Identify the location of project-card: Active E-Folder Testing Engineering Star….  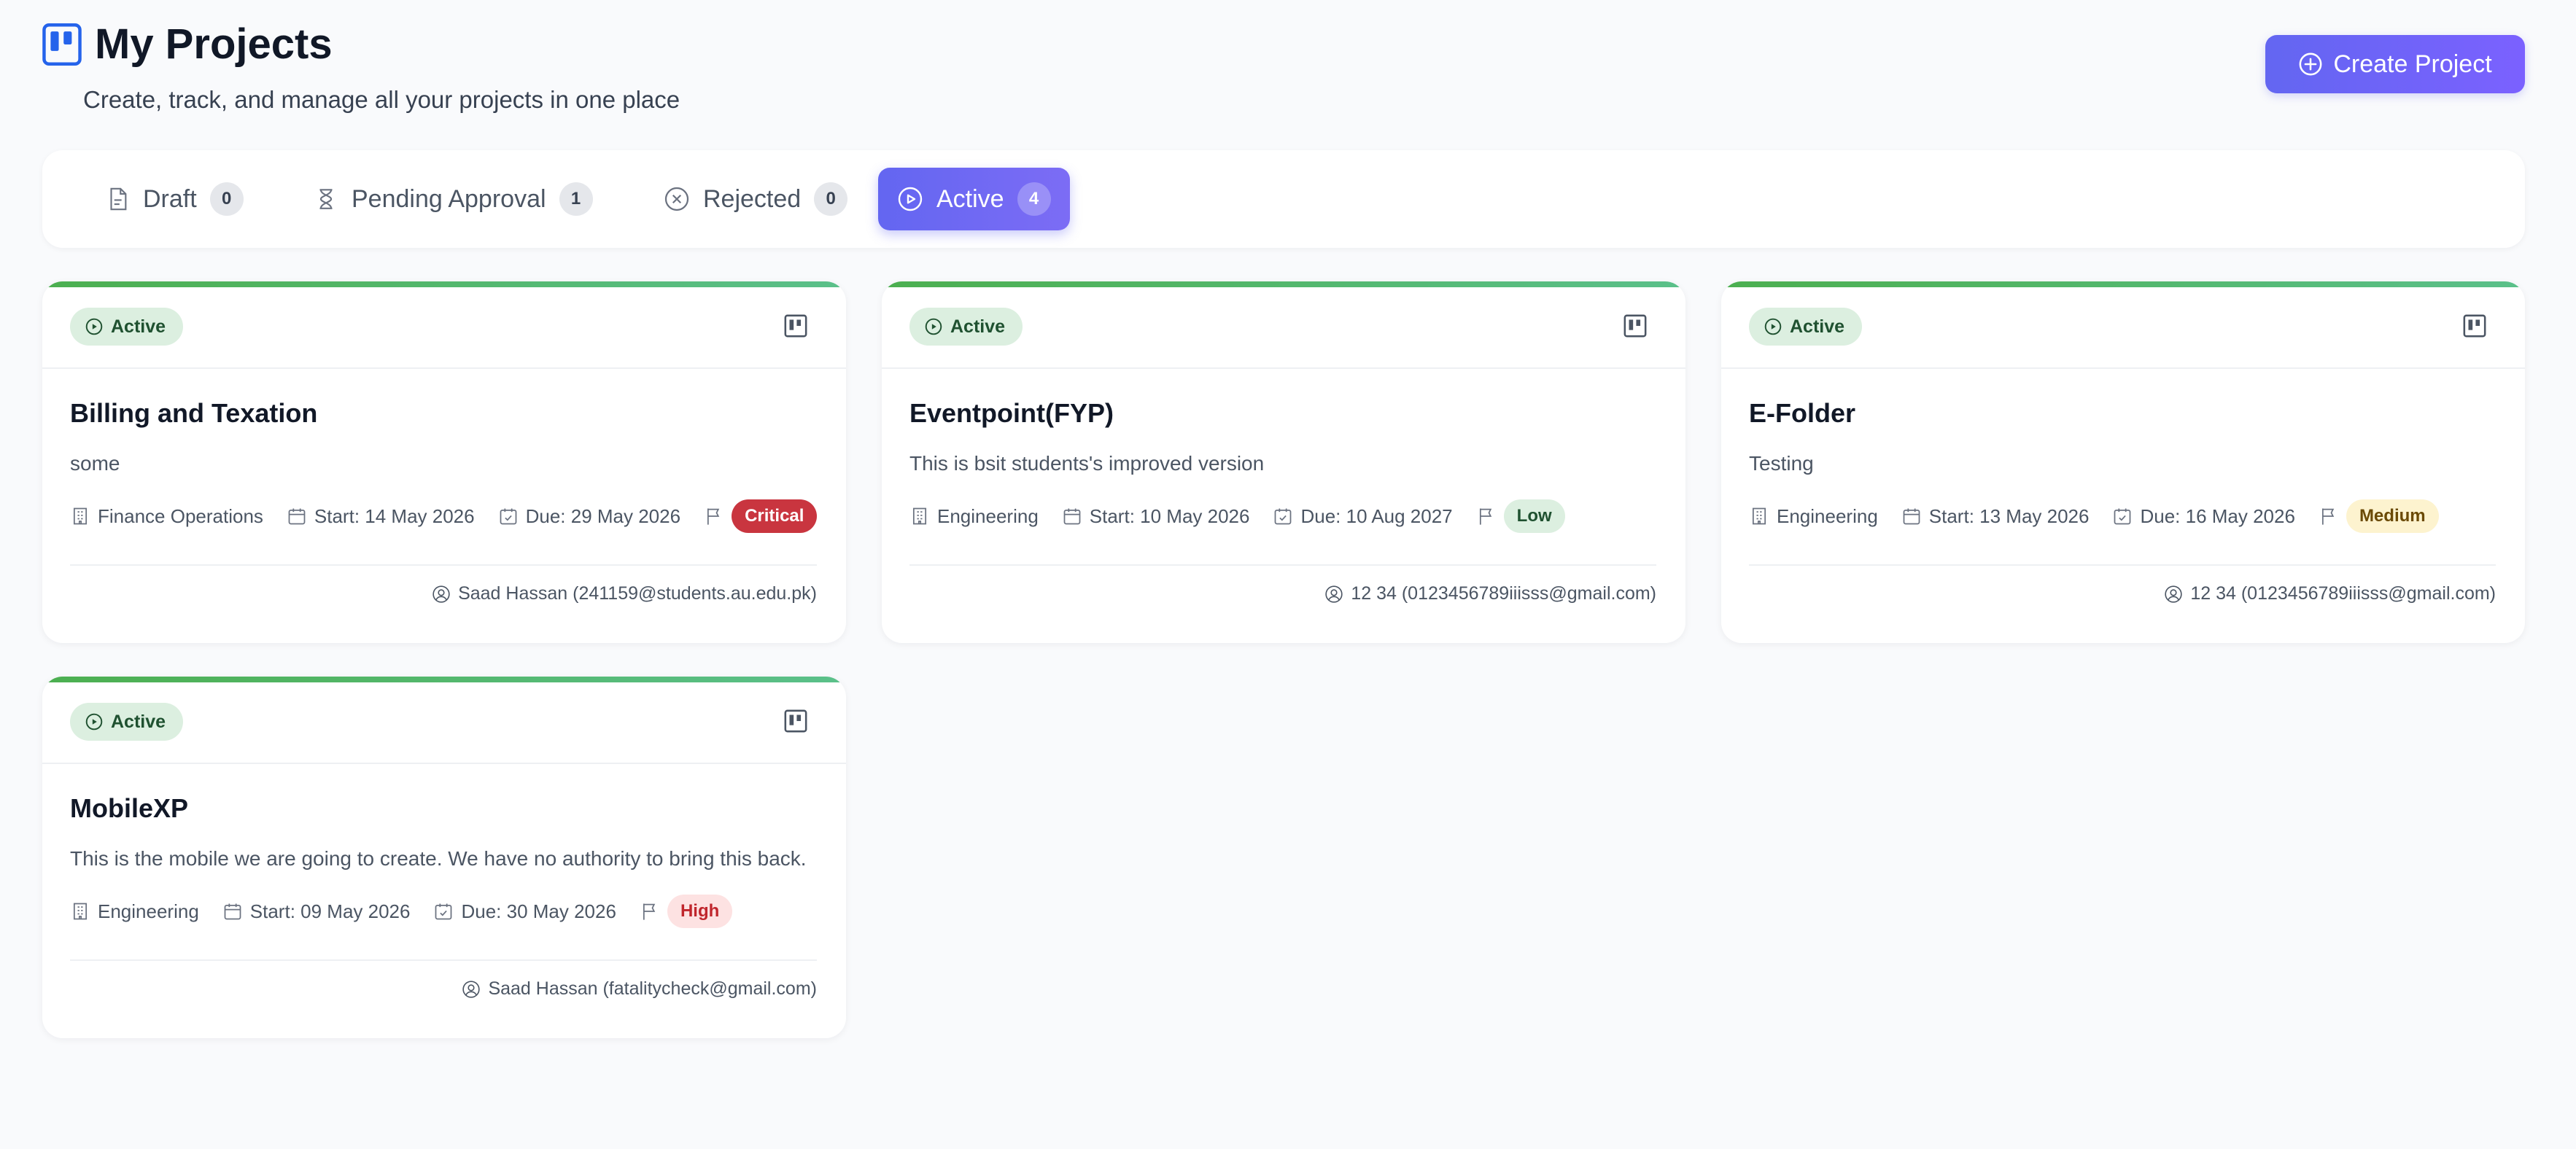
(2123, 462).